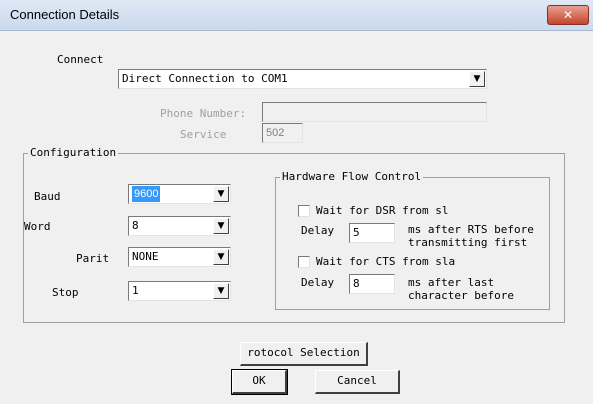 This screenshot has width=593, height=404. I want to click on parity-value: NONE, so click(145, 256).